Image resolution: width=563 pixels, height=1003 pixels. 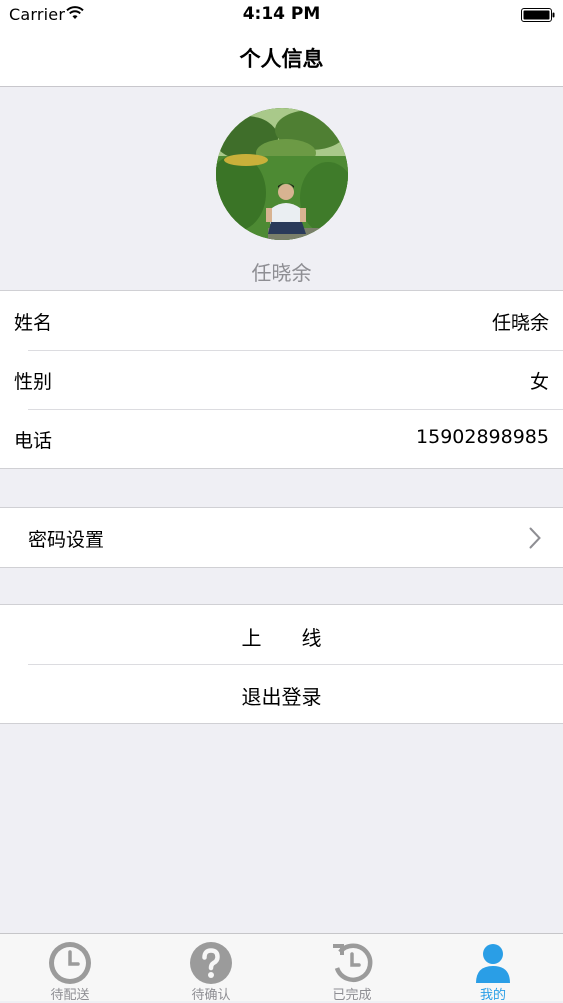 I want to click on clock-icon, so click(x=70, y=963).